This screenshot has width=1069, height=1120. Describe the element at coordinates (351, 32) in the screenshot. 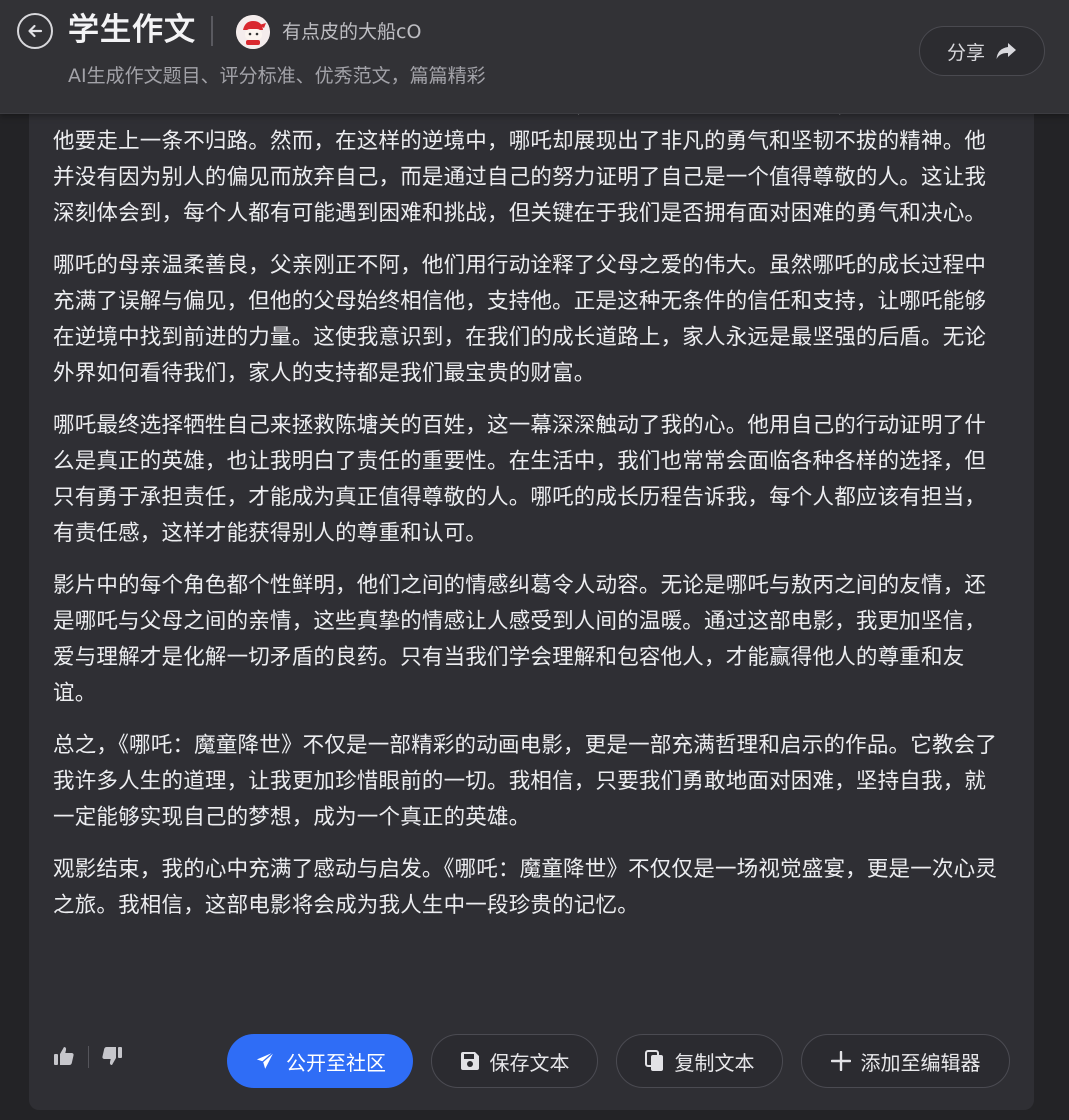

I see `author-name: 有点皮的大船cO` at that location.